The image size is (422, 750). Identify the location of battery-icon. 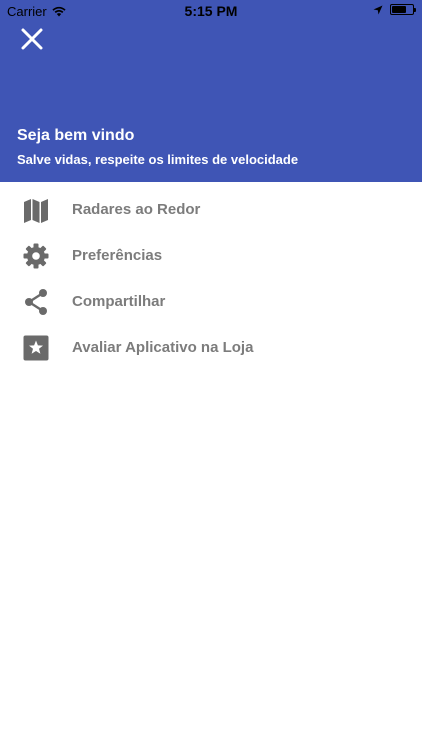
(403, 9).